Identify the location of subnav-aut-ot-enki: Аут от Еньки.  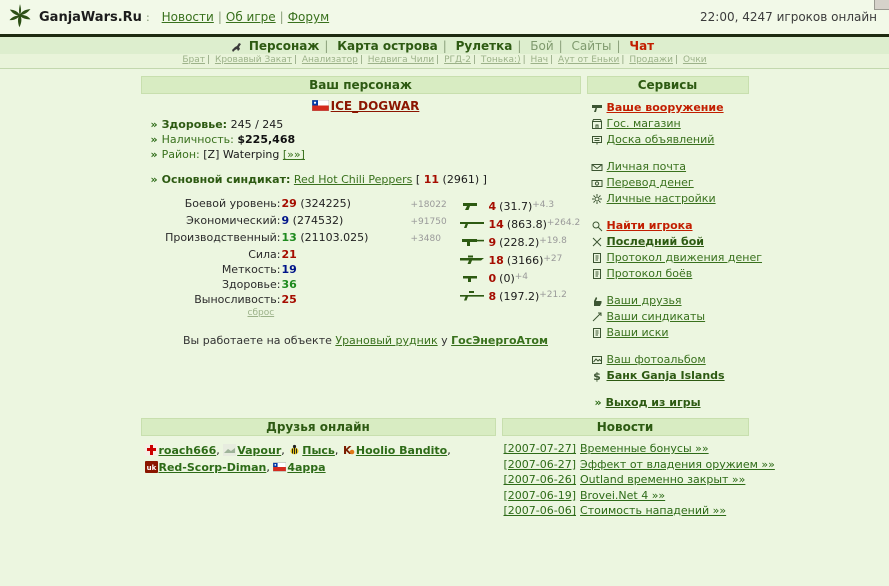
(588, 60).